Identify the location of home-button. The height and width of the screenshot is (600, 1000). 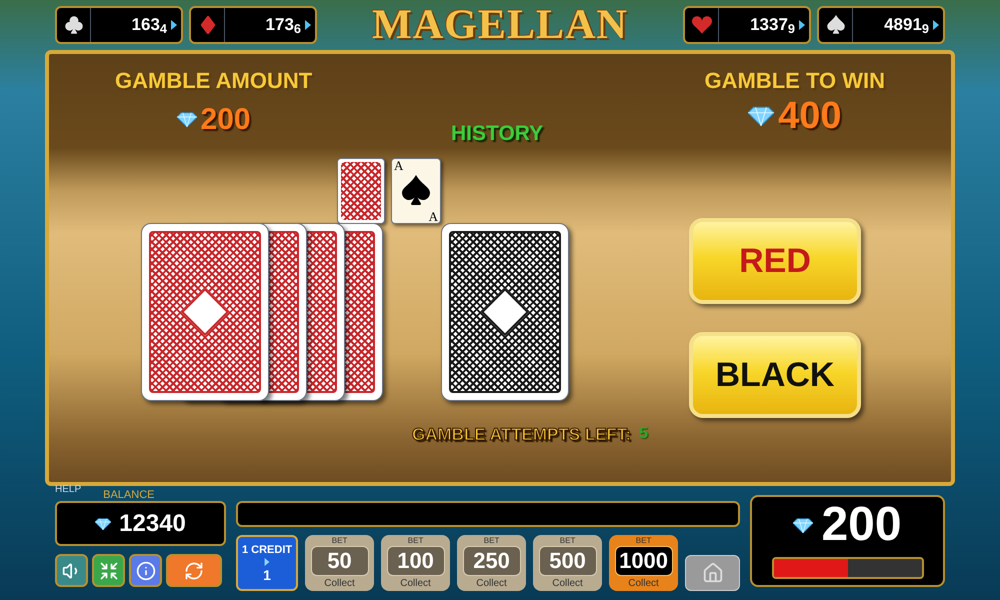
(712, 573).